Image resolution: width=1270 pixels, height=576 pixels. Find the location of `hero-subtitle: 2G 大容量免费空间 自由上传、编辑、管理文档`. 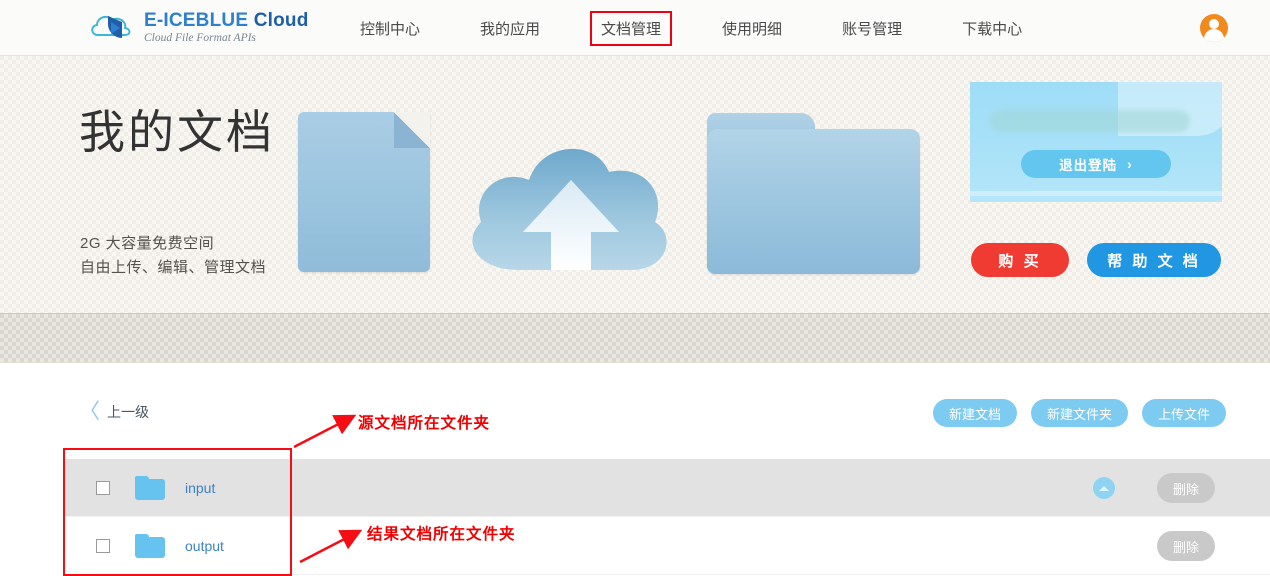

hero-subtitle: 2G 大容量免费空间 自由上传、编辑、管理文档 is located at coordinates (173, 256).